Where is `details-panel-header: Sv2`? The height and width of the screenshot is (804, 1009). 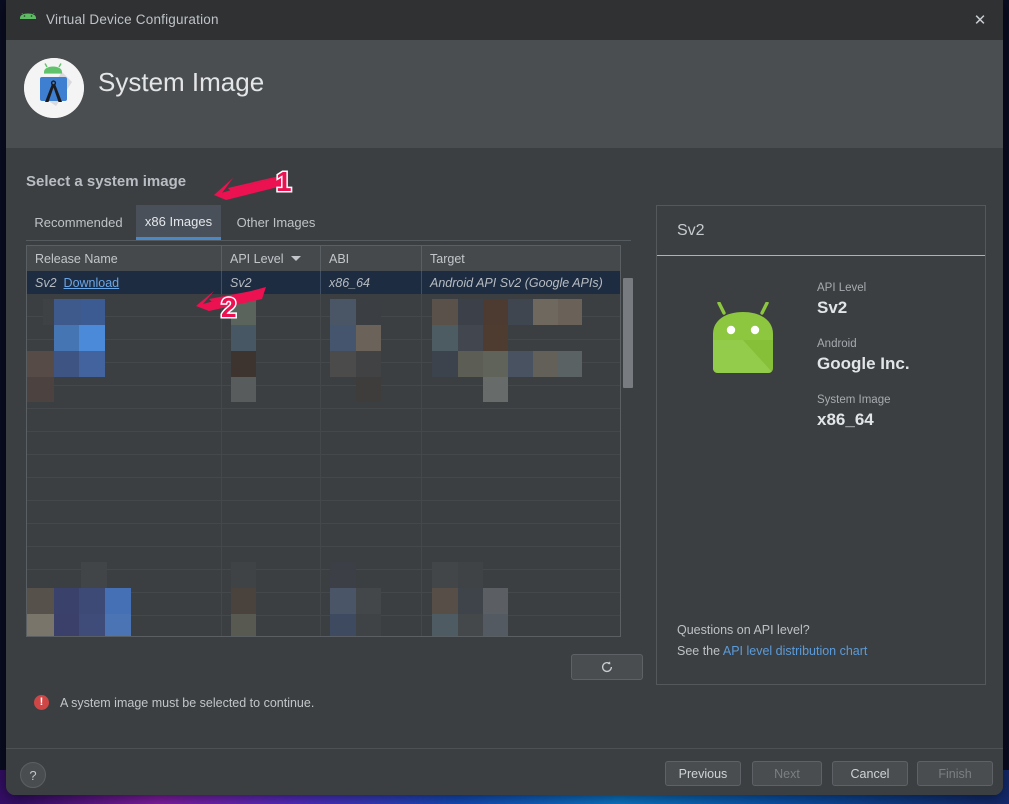 details-panel-header: Sv2 is located at coordinates (821, 231).